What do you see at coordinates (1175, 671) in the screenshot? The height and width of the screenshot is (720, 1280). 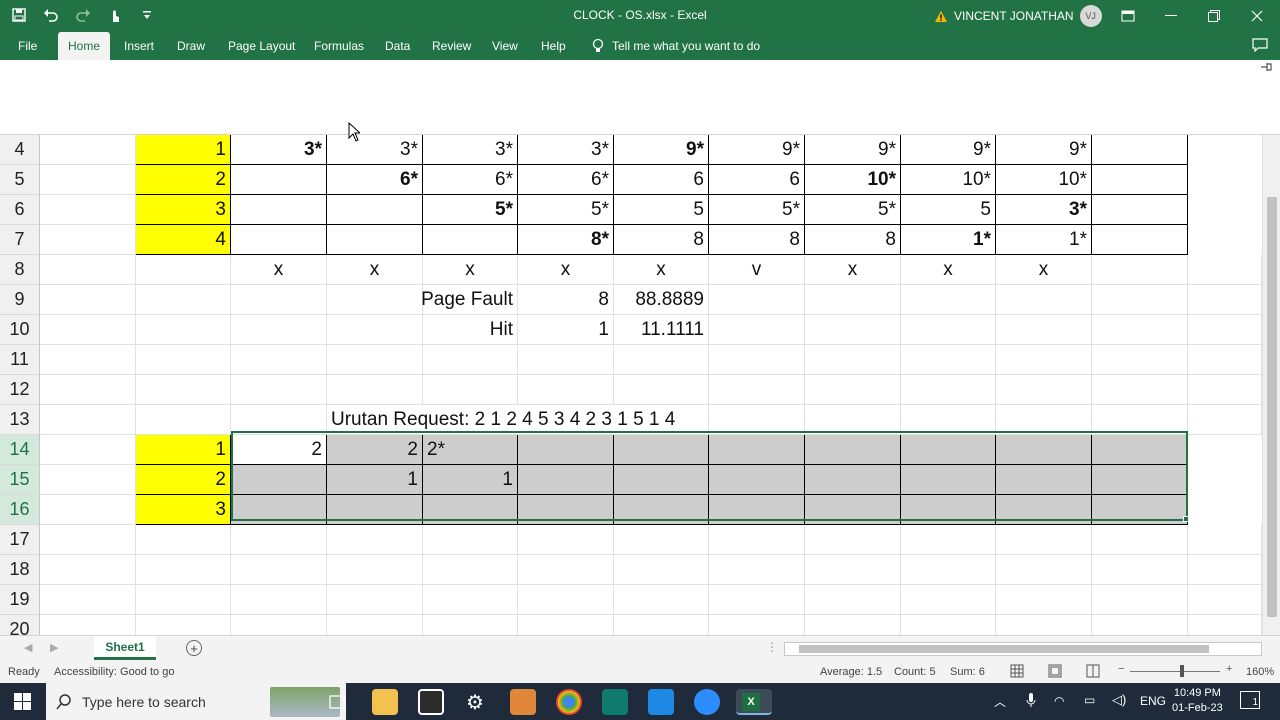 I see `zoom-slider` at bounding box center [1175, 671].